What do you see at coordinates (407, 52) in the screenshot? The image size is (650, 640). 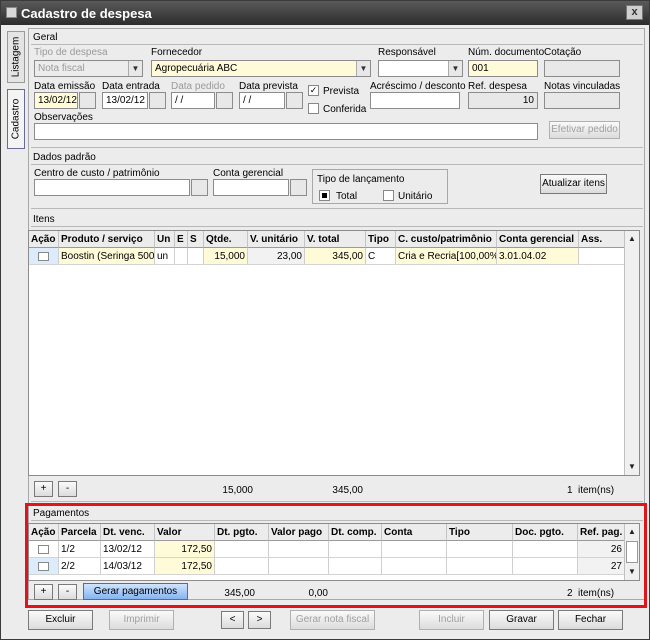 I see `responsavel-label: Responsável` at bounding box center [407, 52].